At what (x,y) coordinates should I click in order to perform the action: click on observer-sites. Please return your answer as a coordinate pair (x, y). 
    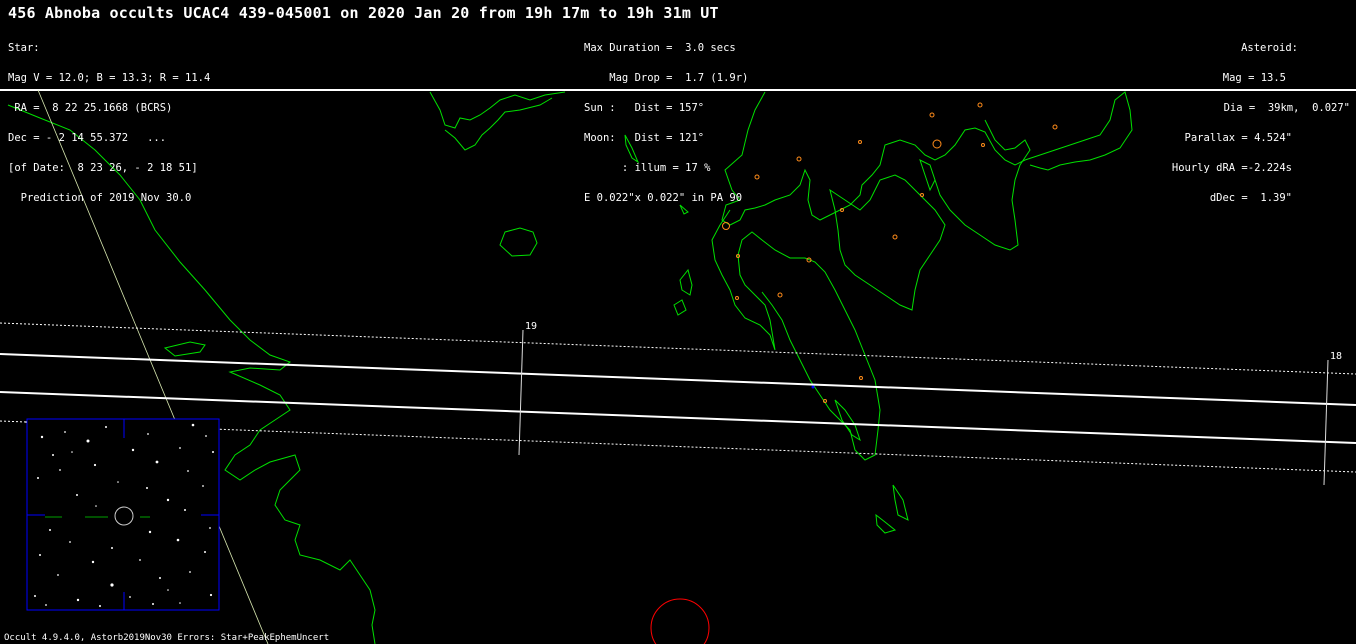
    Looking at the image, I should click on (890, 252).